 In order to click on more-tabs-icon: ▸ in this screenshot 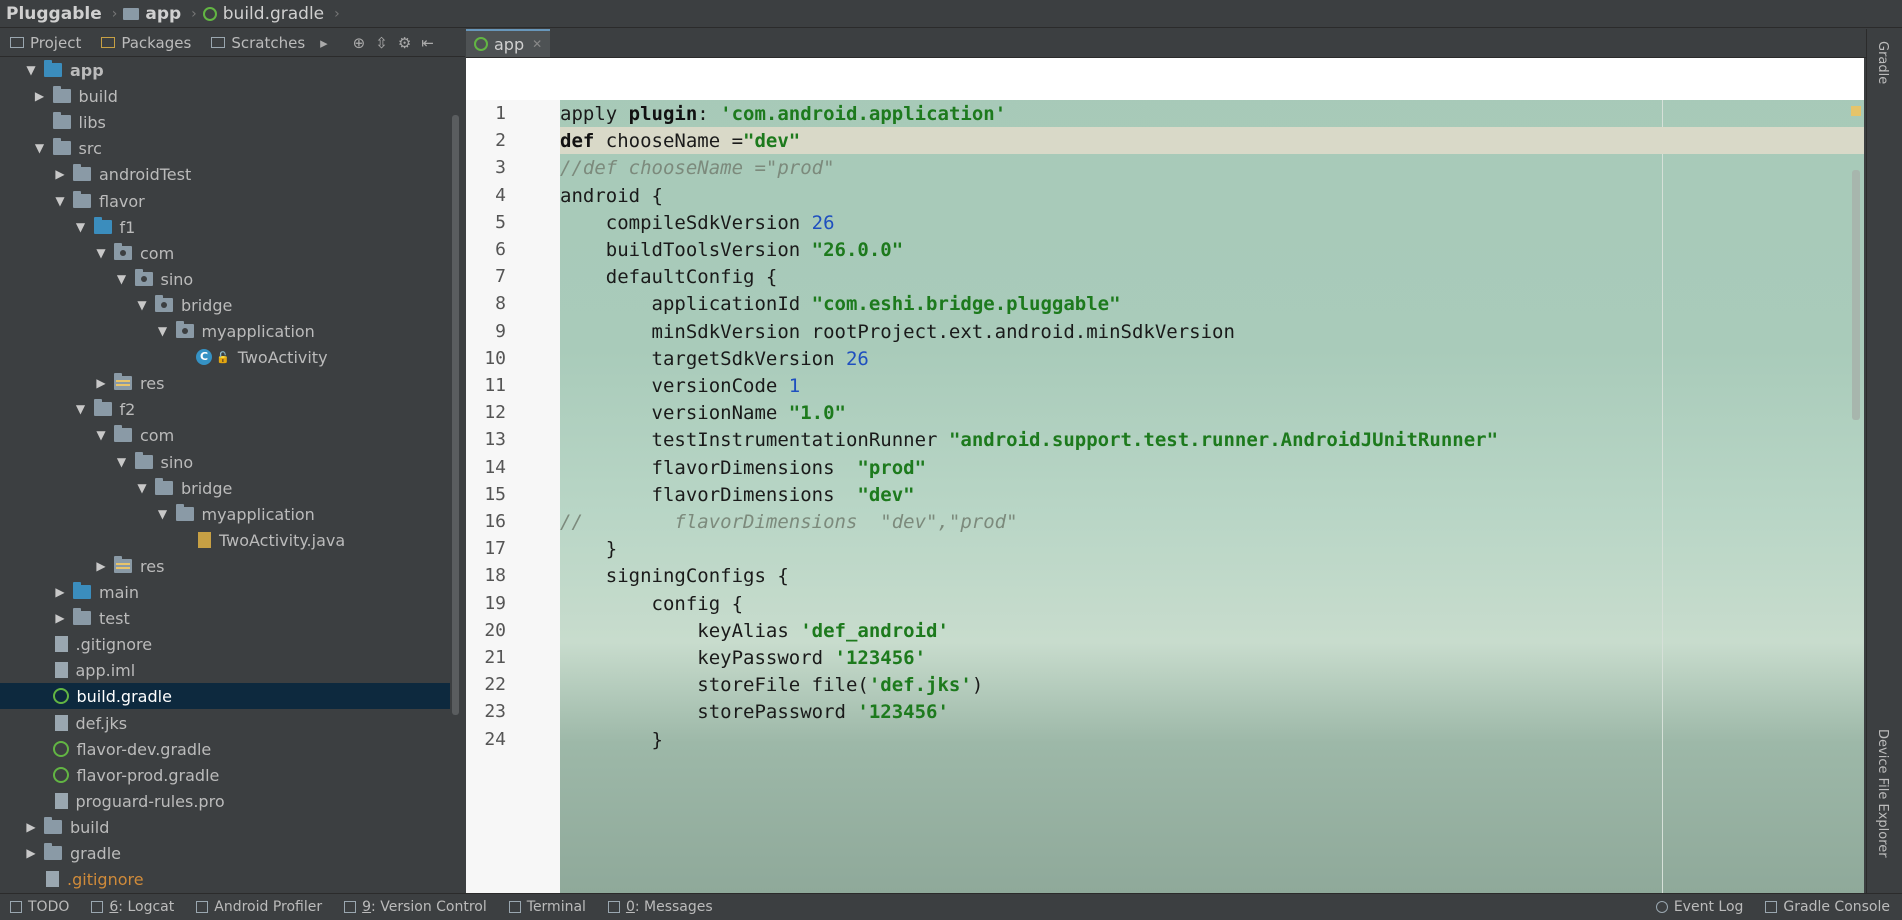, I will do `click(324, 43)`.